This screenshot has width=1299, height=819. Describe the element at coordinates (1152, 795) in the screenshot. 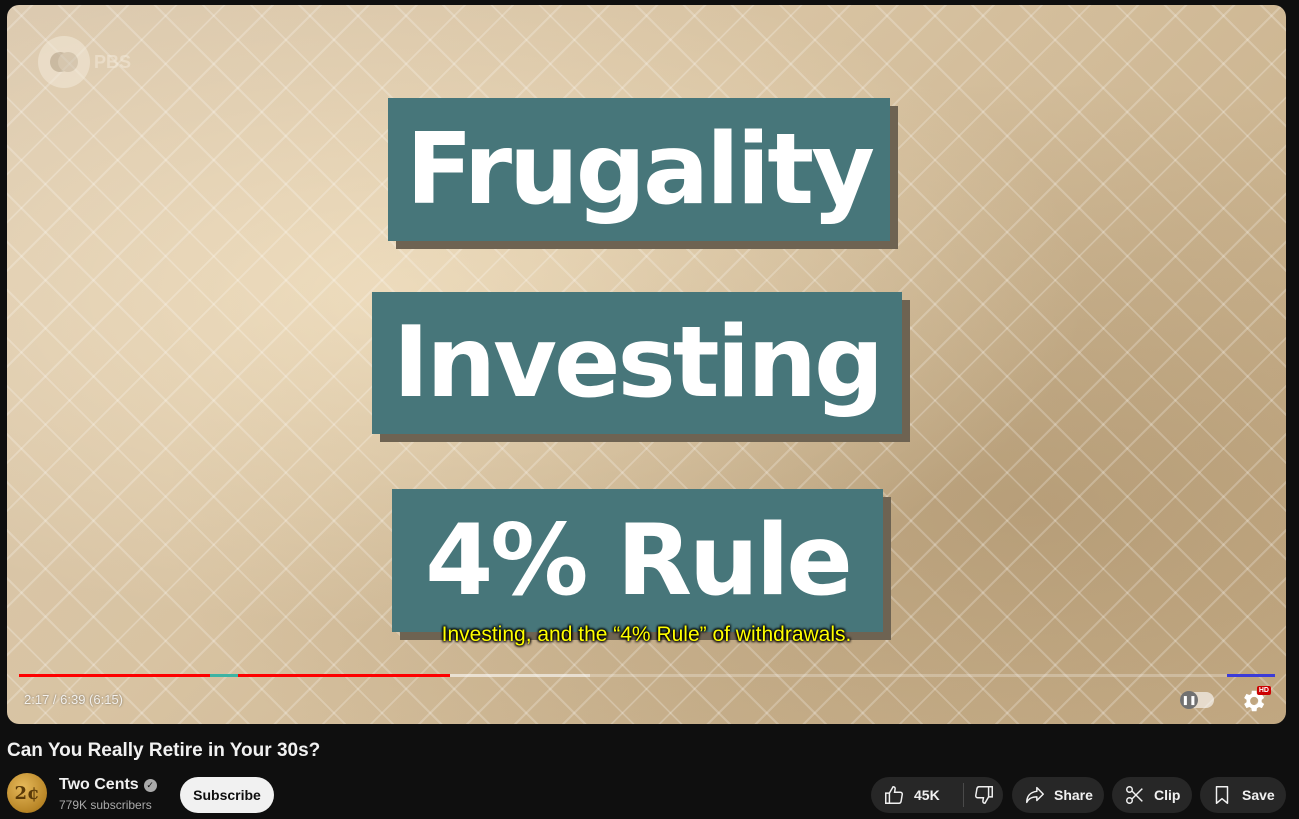

I see `clip-button: Clip` at that location.